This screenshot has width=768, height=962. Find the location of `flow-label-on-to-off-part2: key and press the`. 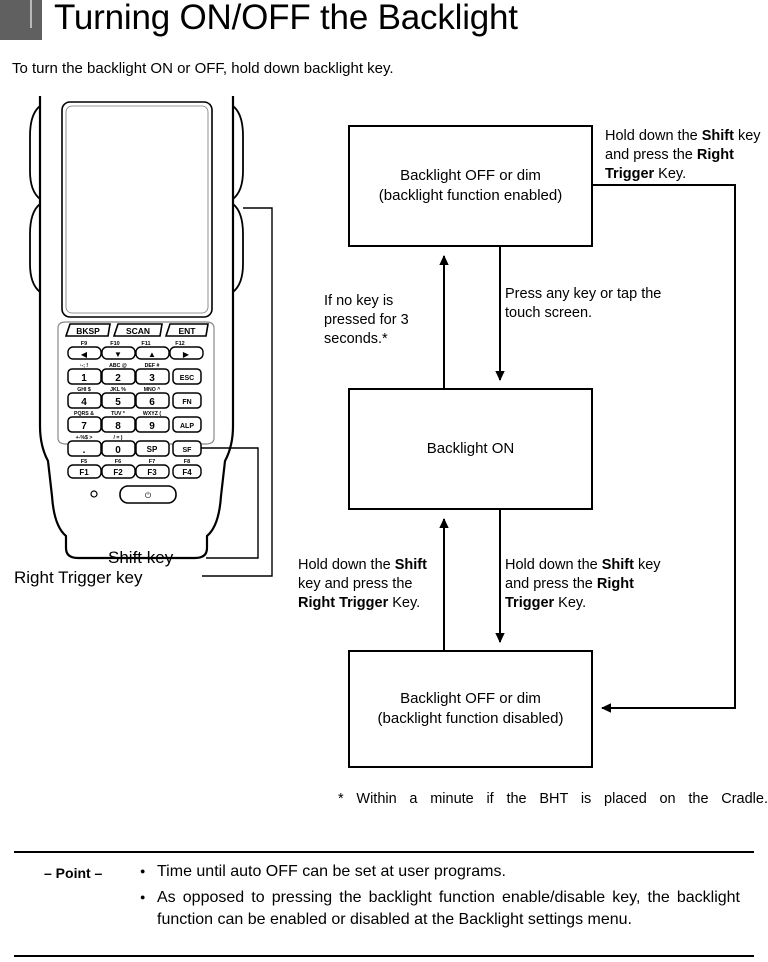

flow-label-on-to-off-part2: key and press the is located at coordinates (355, 584).